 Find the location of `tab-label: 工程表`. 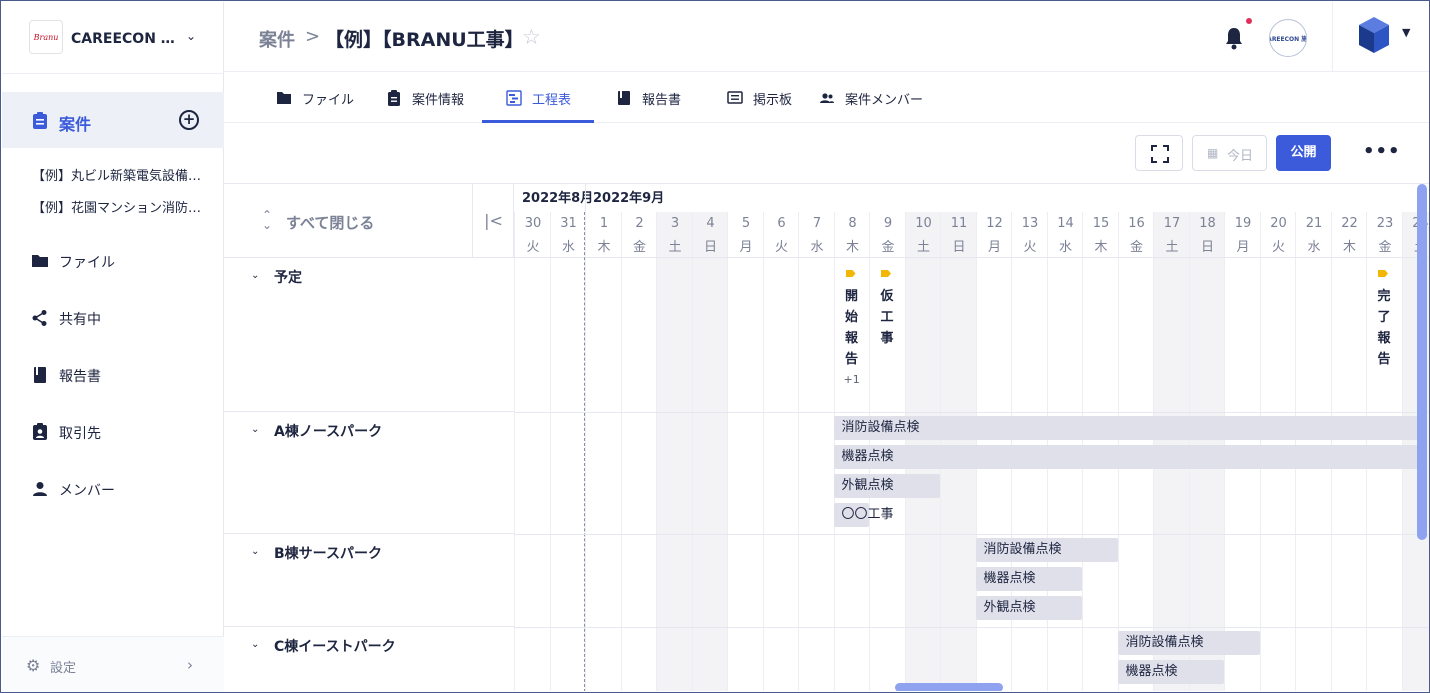

tab-label: 工程表 is located at coordinates (552, 100).